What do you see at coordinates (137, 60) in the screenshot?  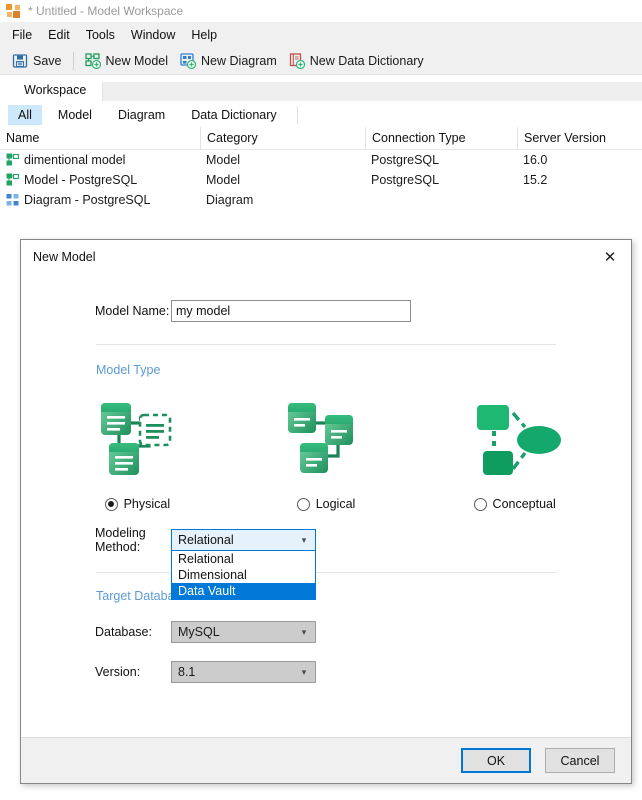 I see `new-model-button-label: New Model` at bounding box center [137, 60].